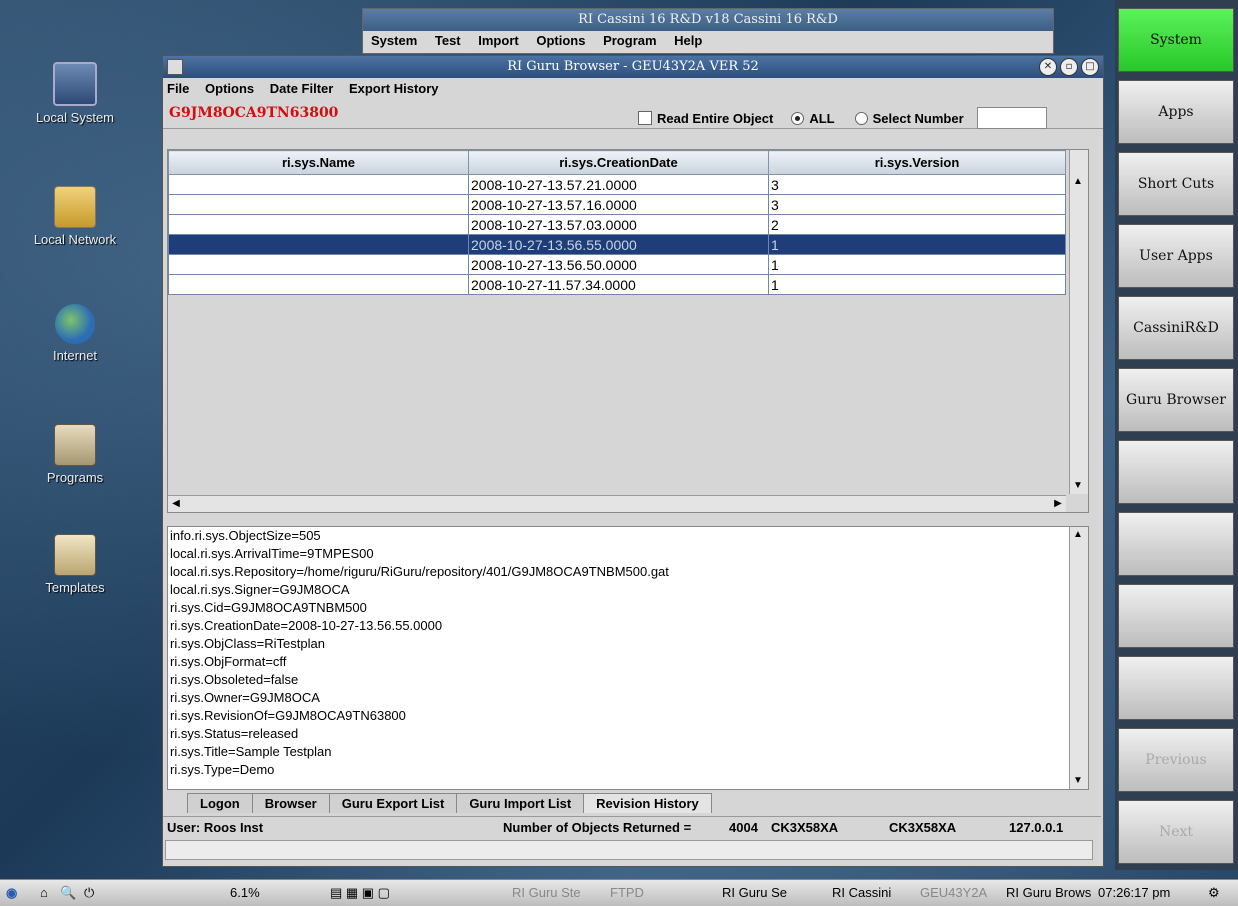  What do you see at coordinates (89, 893) in the screenshot?
I see `power-icon: ⏻` at bounding box center [89, 893].